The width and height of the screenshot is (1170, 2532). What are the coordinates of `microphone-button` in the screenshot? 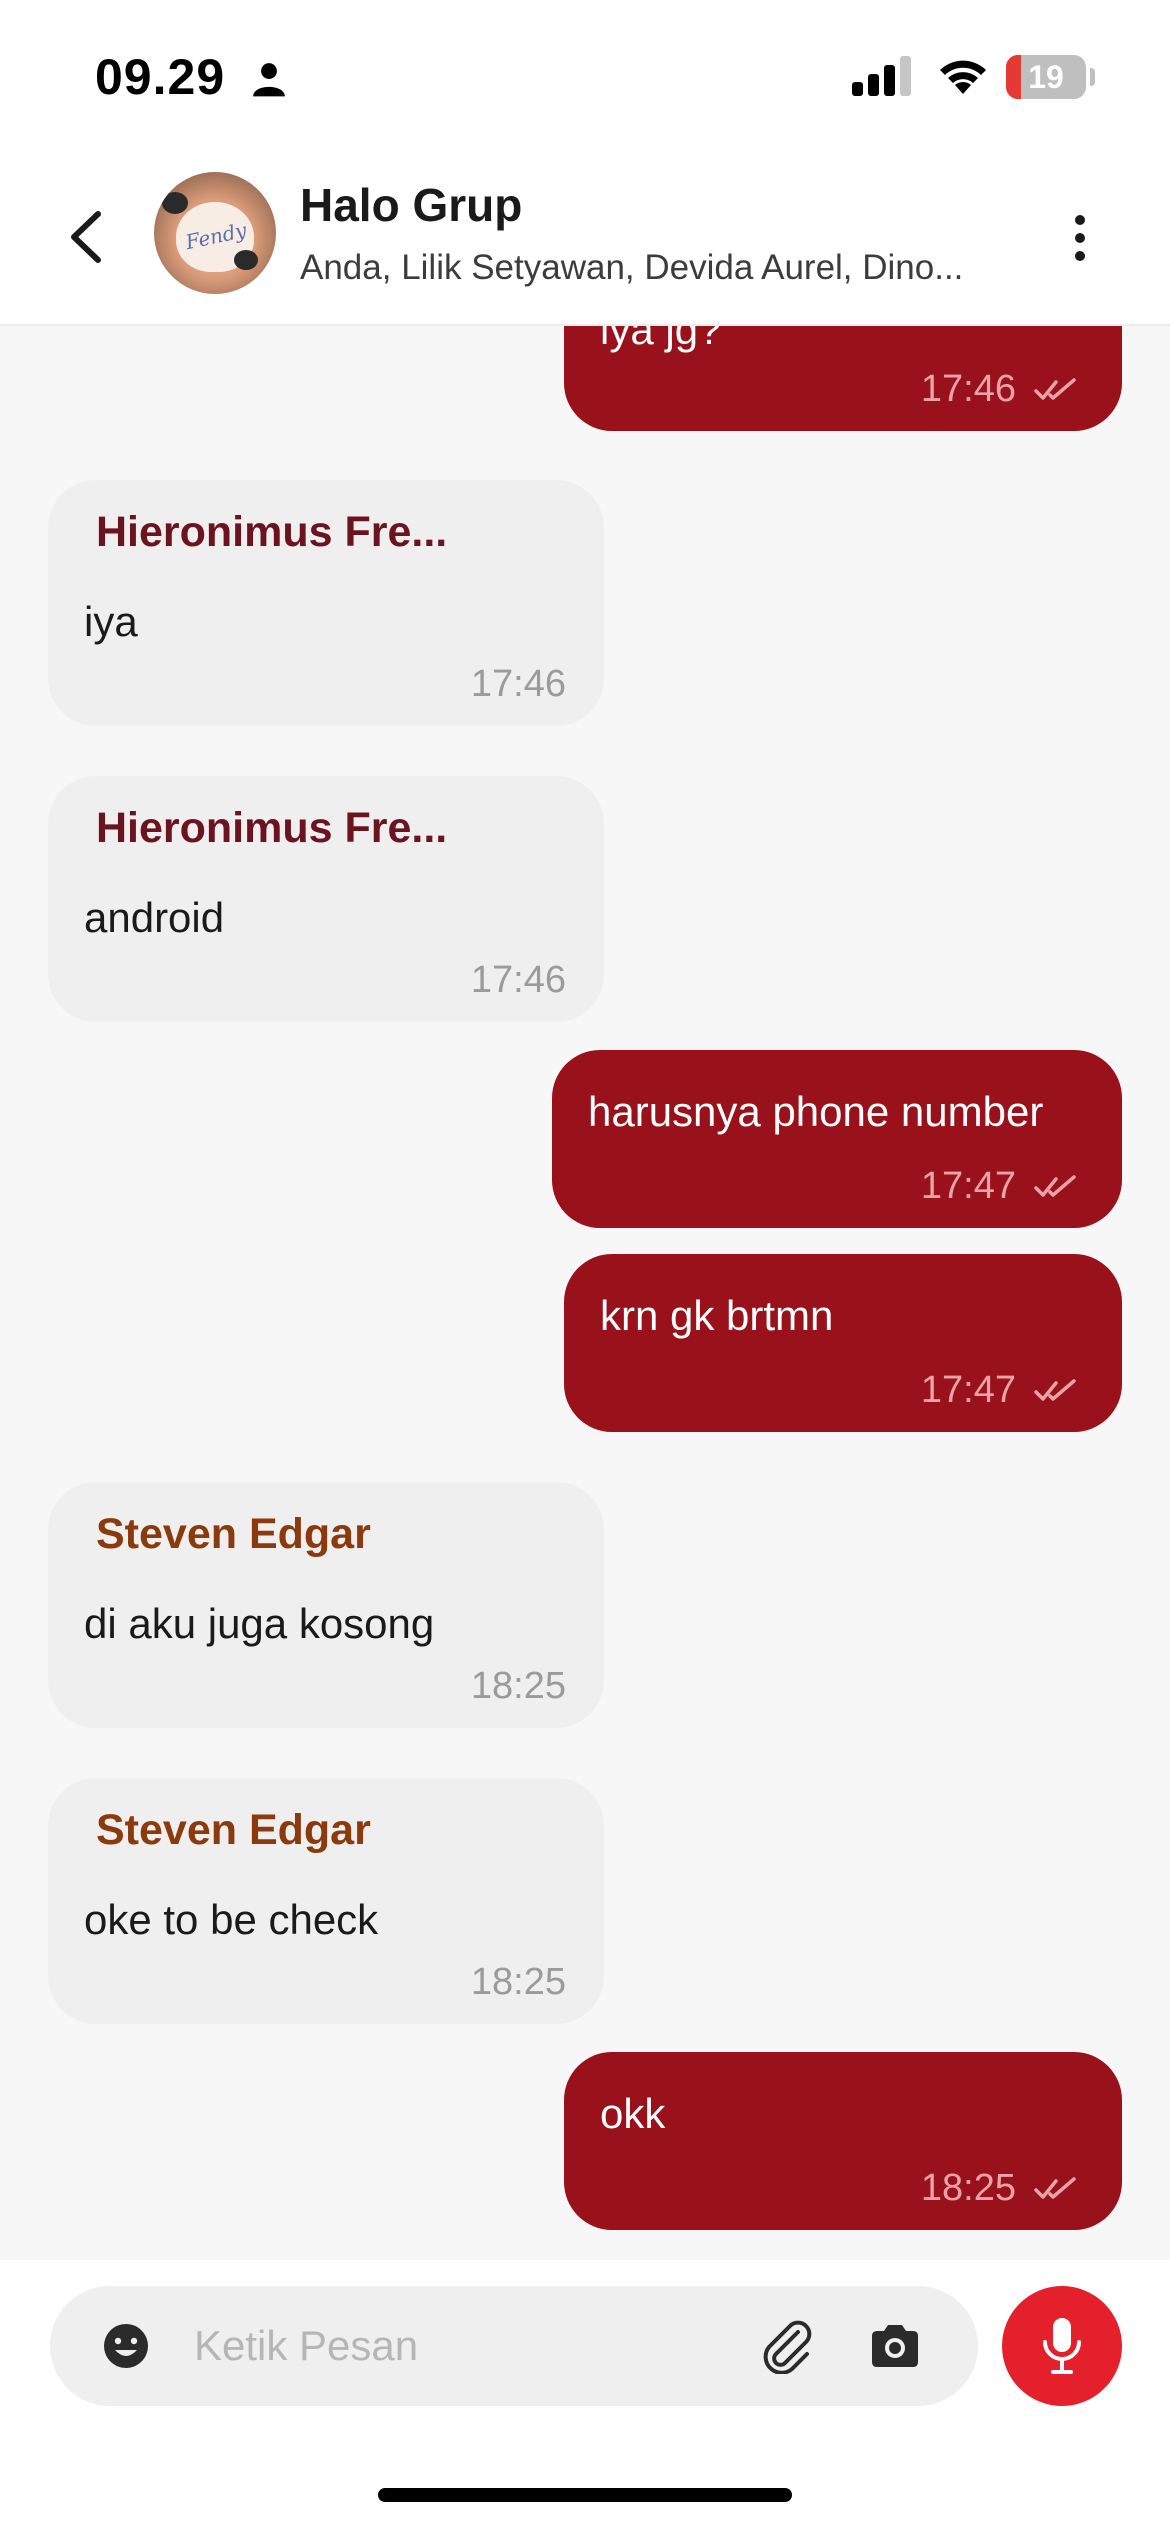 It's located at (1062, 2346).